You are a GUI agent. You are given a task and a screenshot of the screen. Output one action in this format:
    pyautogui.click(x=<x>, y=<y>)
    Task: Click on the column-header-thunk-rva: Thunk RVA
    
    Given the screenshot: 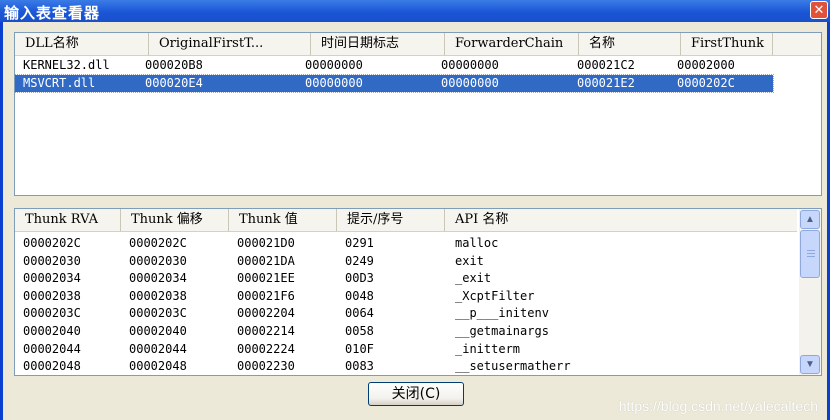 What is the action you would take?
    pyautogui.click(x=68, y=220)
    